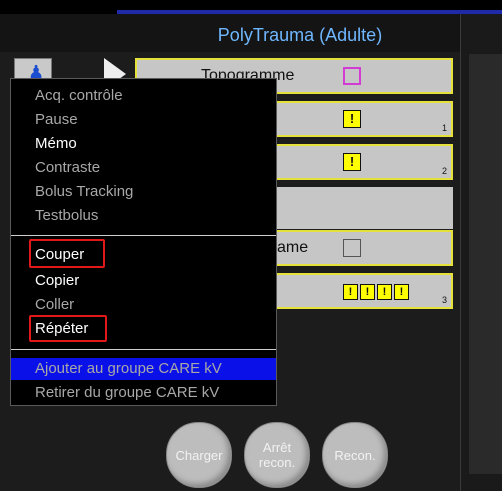 The image size is (502, 491). Describe the element at coordinates (199, 455) in the screenshot. I see `charger-button: Charger` at that location.